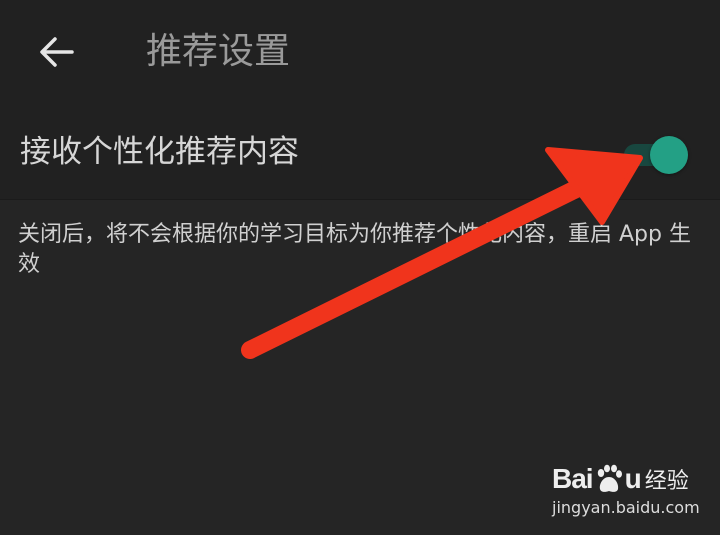 The height and width of the screenshot is (535, 720). I want to click on paw-icon, so click(609, 478).